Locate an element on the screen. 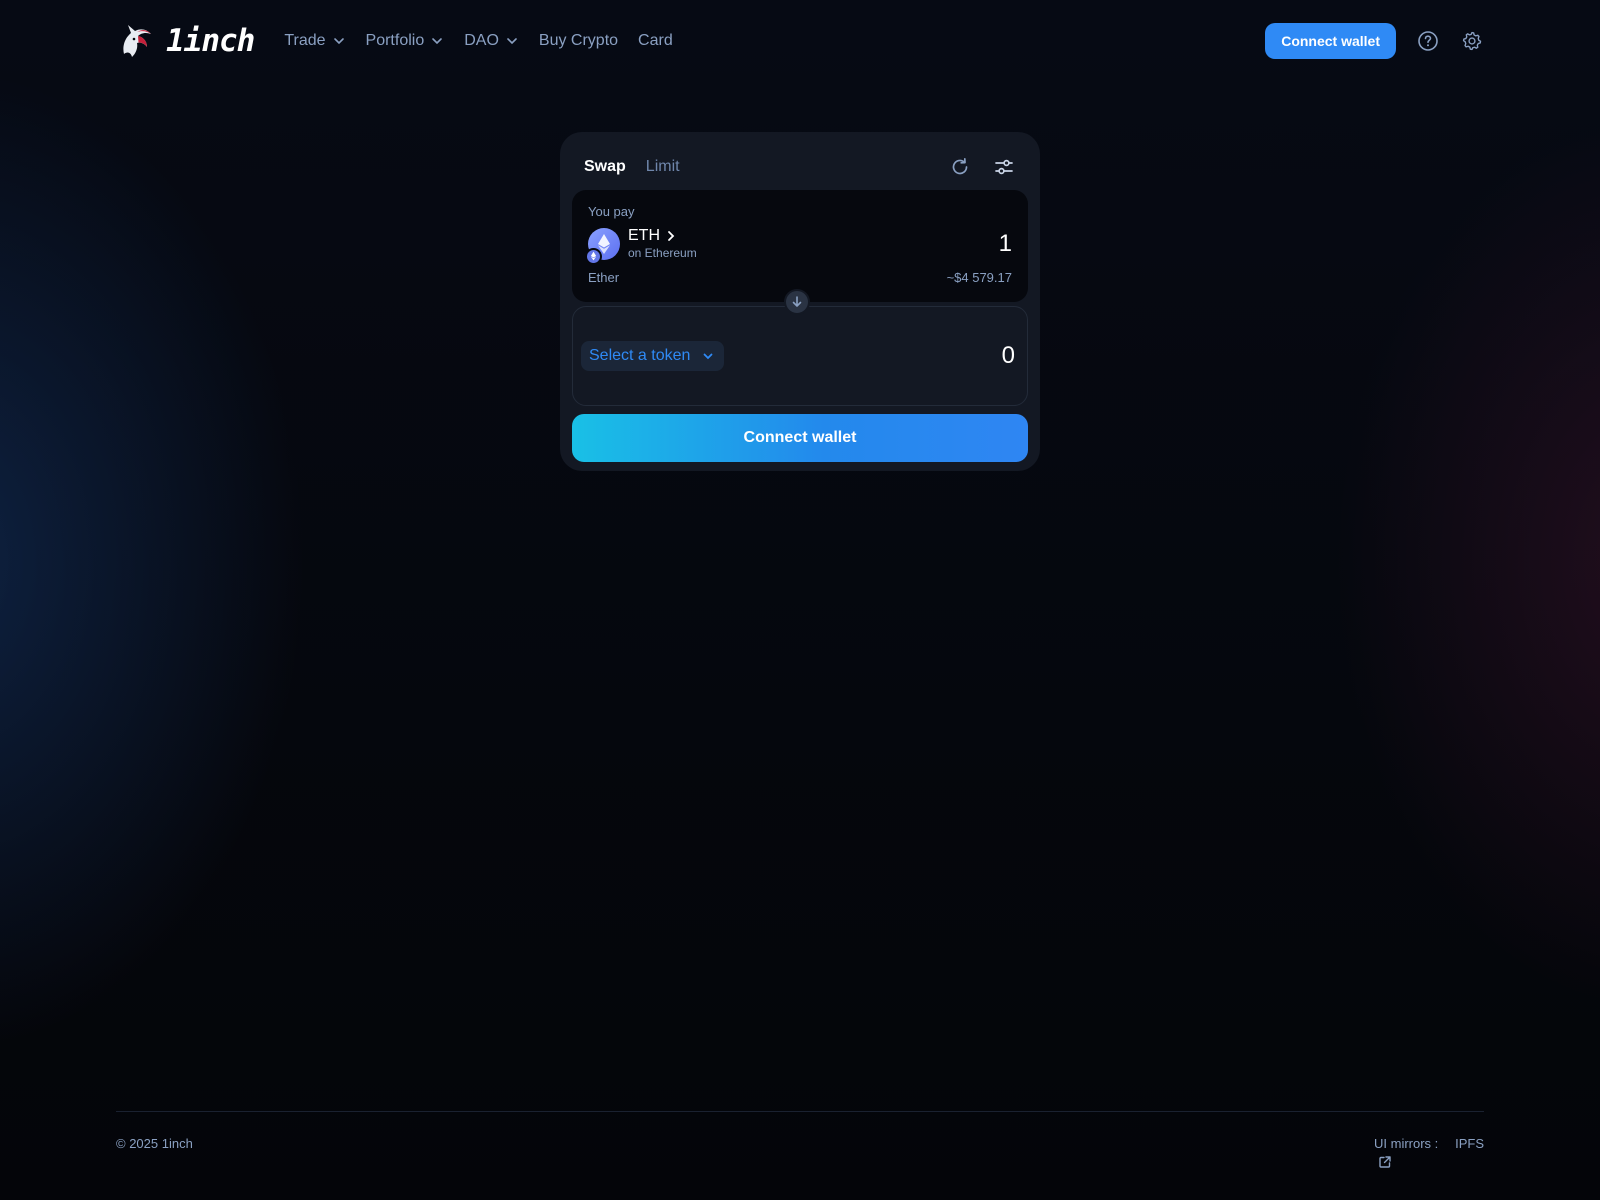 The width and height of the screenshot is (1600, 1200). pay-token-name: Ether is located at coordinates (604, 277).